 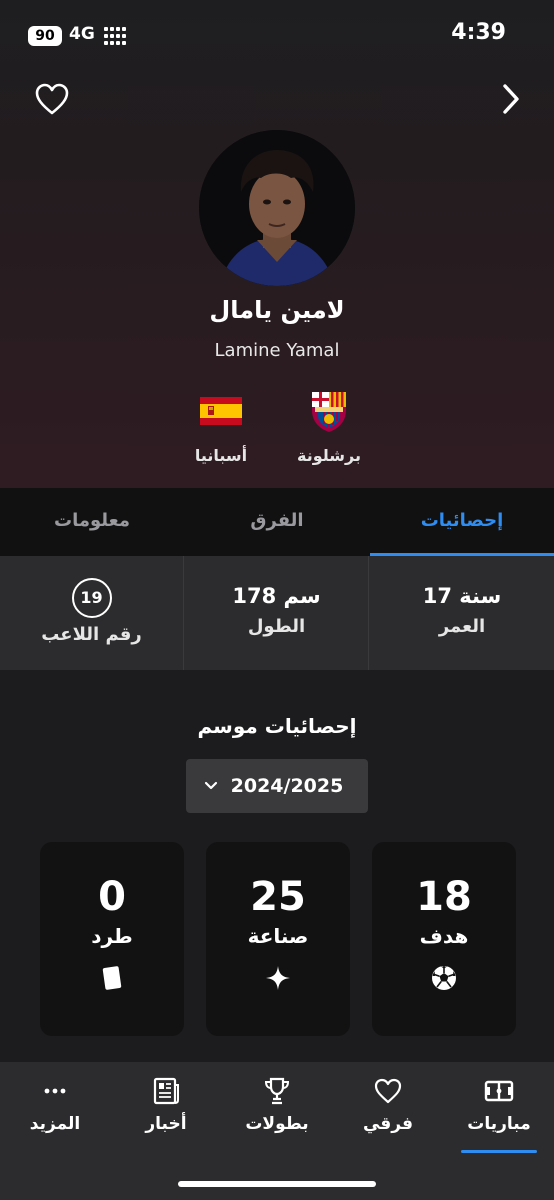 I want to click on age-value: 17 سنة, so click(x=462, y=596).